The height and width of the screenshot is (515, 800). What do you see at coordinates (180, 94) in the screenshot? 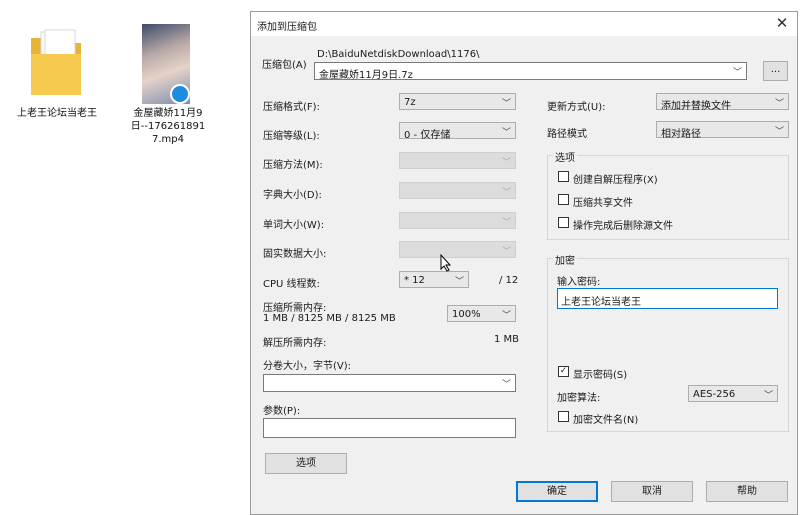
I see `player-badge-icon` at bounding box center [180, 94].